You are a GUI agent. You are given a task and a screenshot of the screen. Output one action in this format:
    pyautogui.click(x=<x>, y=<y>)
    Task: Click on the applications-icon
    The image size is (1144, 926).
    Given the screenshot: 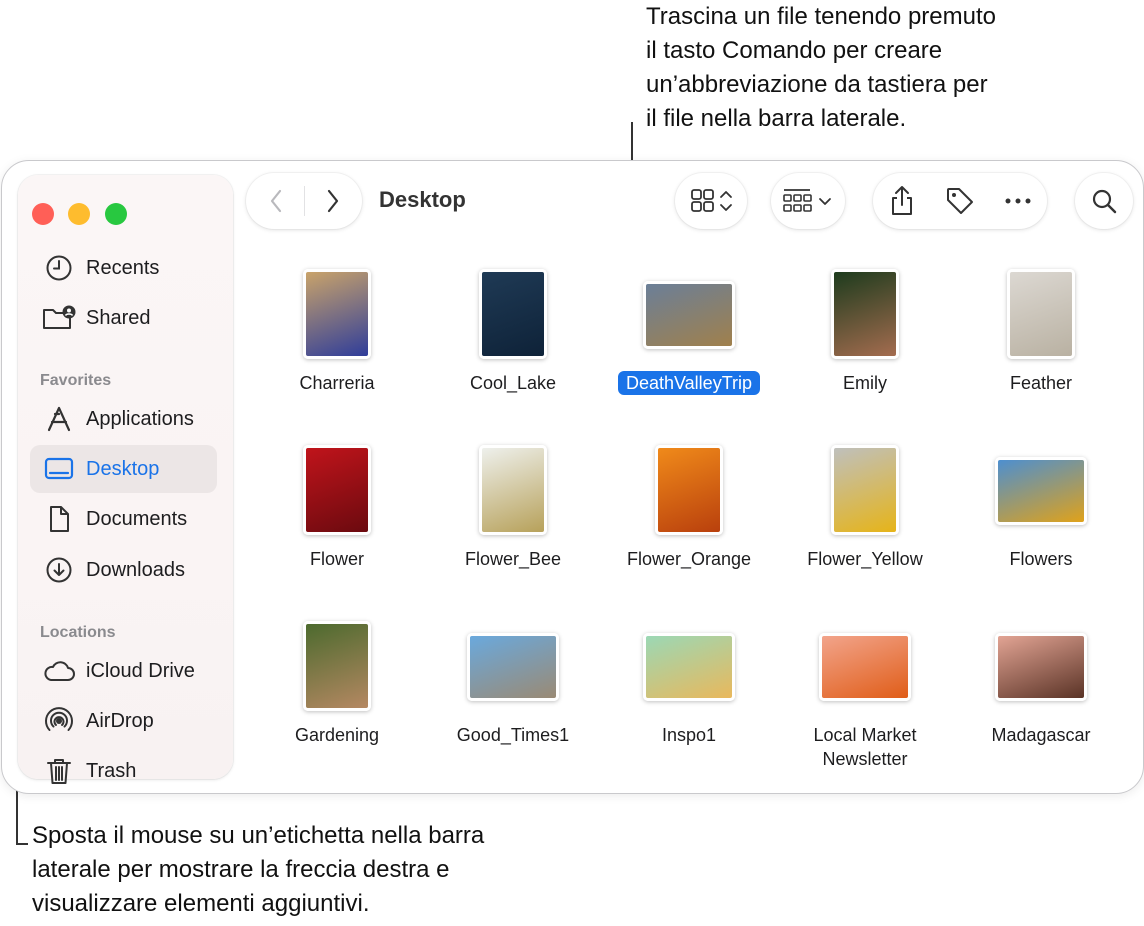 What is the action you would take?
    pyautogui.click(x=59, y=419)
    